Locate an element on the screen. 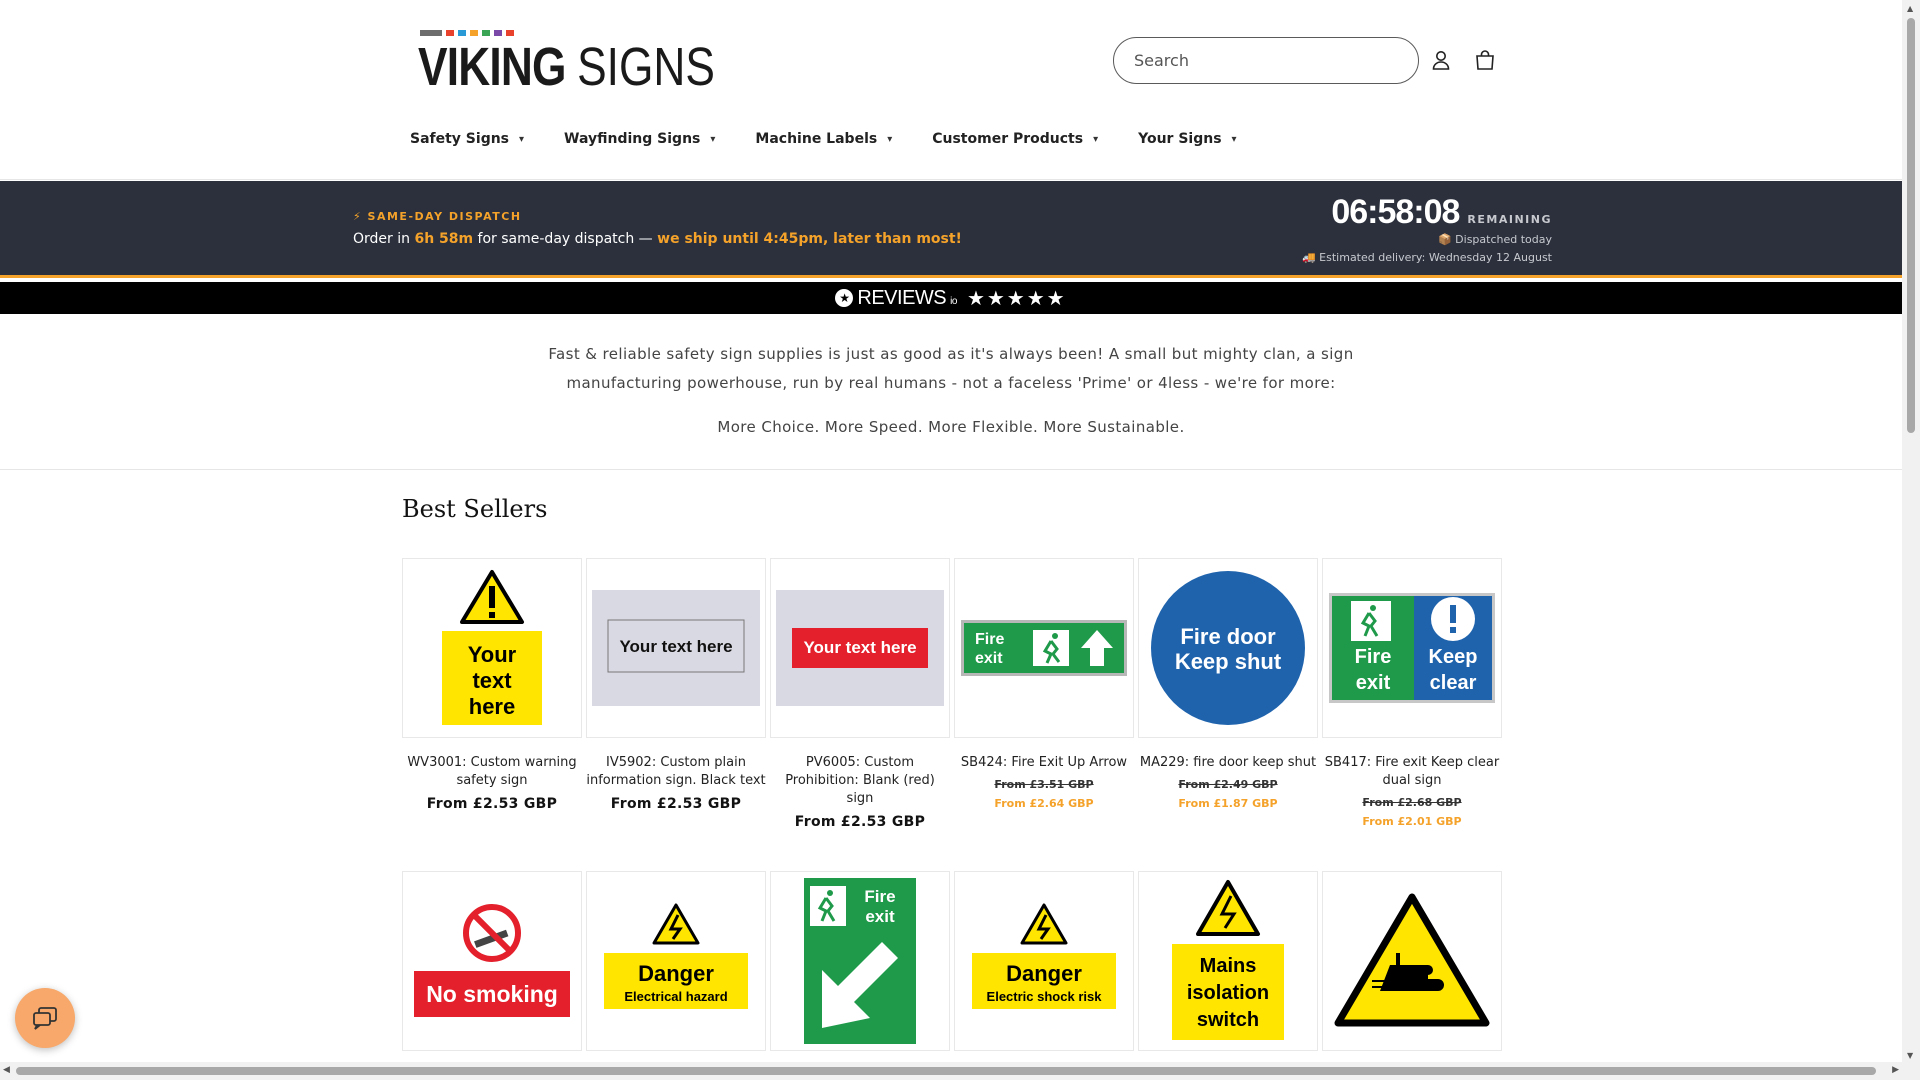 The width and height of the screenshot is (1920, 1080). dispatch-msg-pre: Order in is located at coordinates (384, 239).